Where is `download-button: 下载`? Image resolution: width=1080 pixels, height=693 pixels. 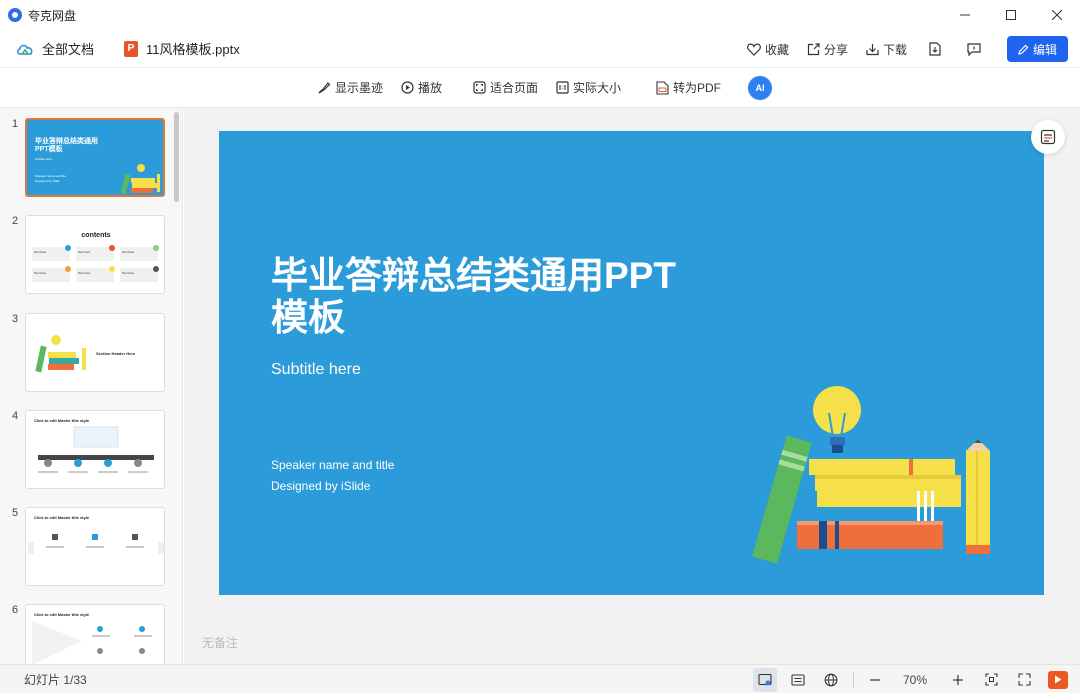 download-button: 下载 is located at coordinates (886, 49).